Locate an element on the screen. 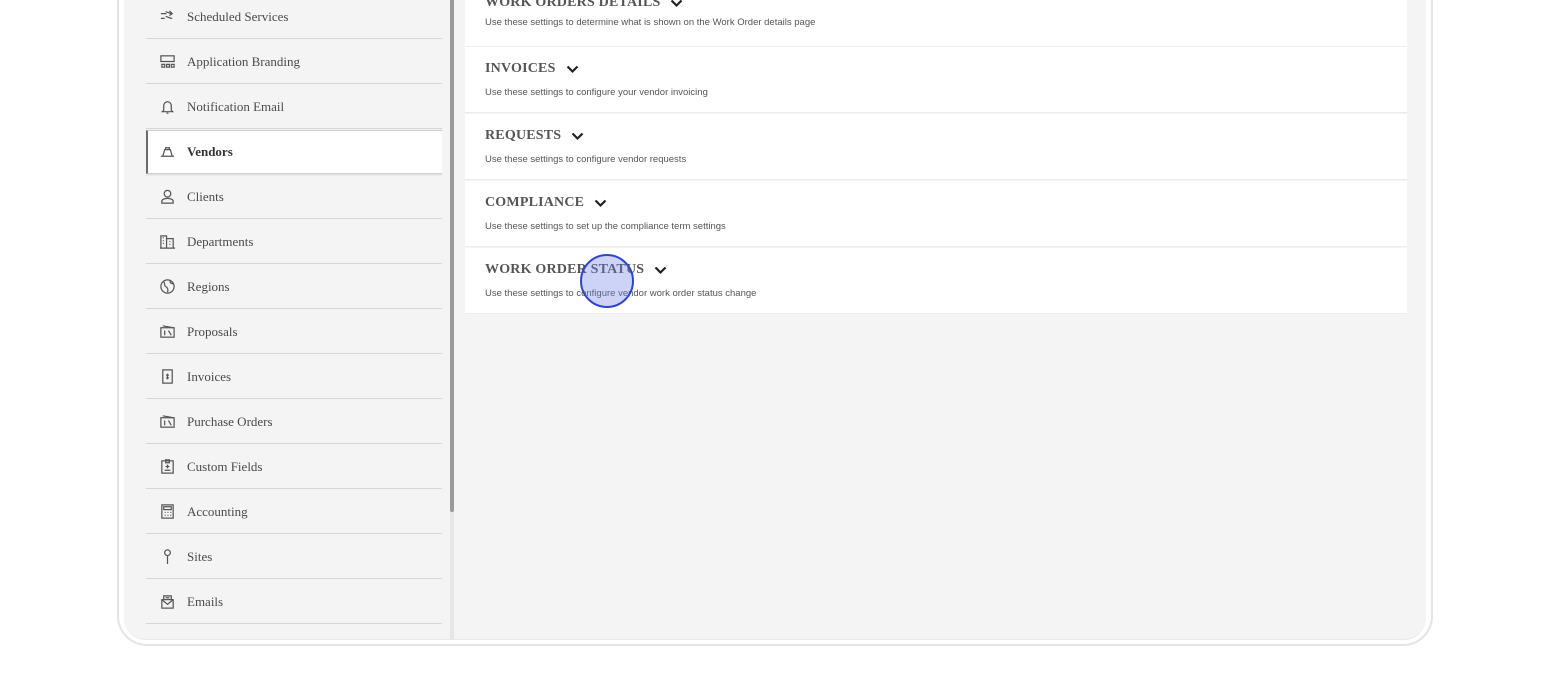 This screenshot has height=700, width=1548. sidebar-item-label: Invoices is located at coordinates (209, 376).